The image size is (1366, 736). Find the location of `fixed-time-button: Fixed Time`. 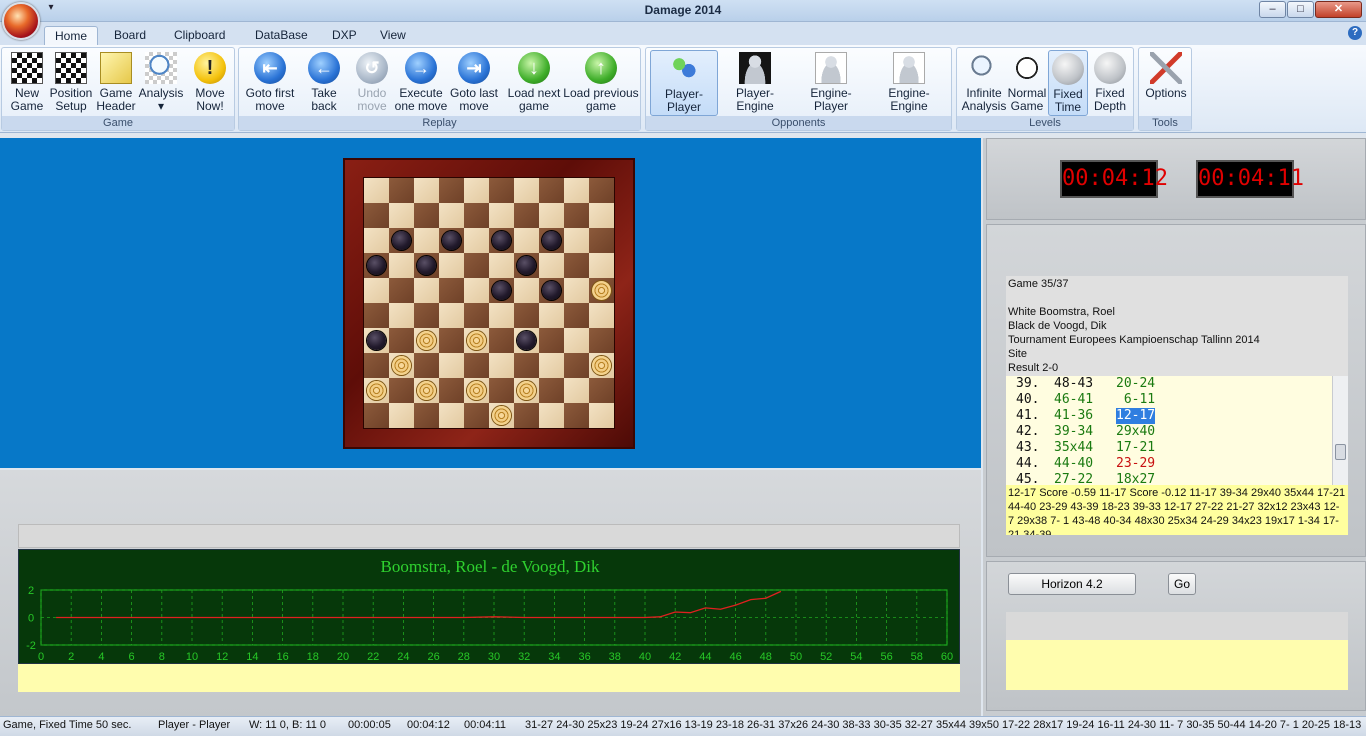

fixed-time-button: Fixed Time is located at coordinates (1068, 83).